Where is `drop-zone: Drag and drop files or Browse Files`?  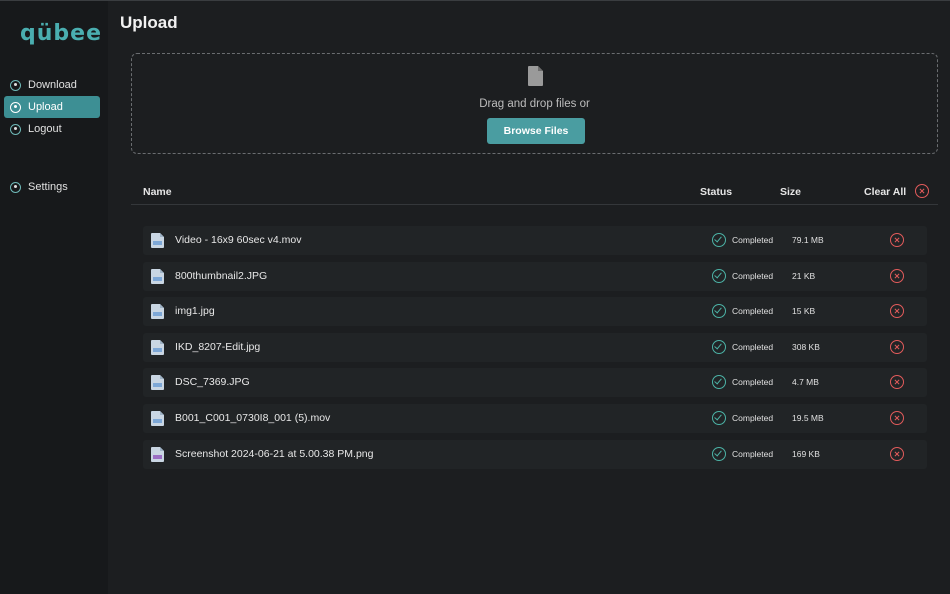 drop-zone: Drag and drop files or Browse Files is located at coordinates (534, 103).